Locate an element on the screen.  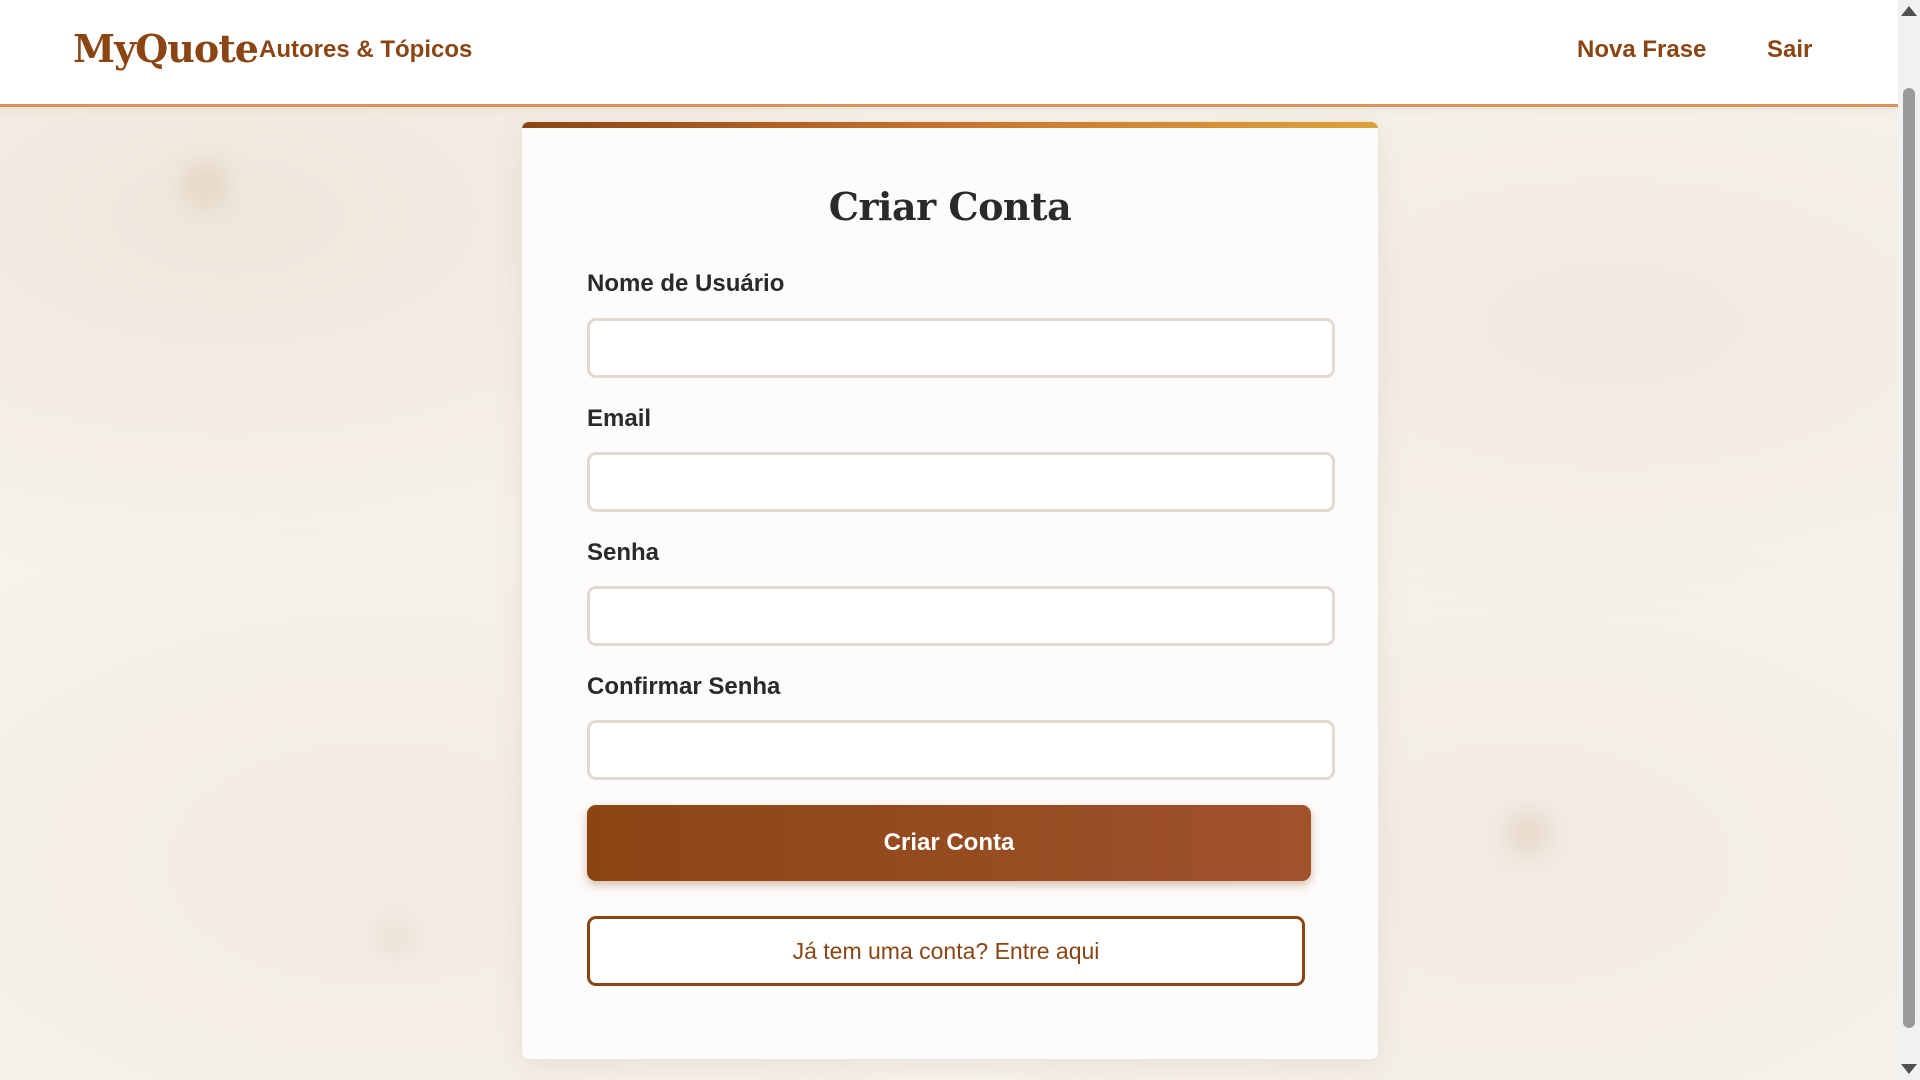
scroll-up-arrow-icon is located at coordinates (1909, 11).